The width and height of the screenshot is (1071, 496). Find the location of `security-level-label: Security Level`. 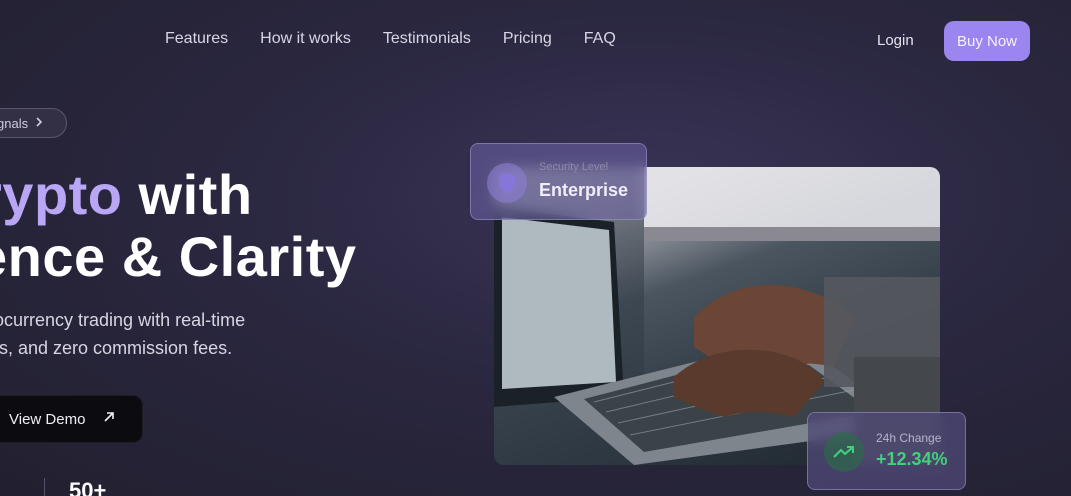

security-level-label: Security Level is located at coordinates (574, 167).